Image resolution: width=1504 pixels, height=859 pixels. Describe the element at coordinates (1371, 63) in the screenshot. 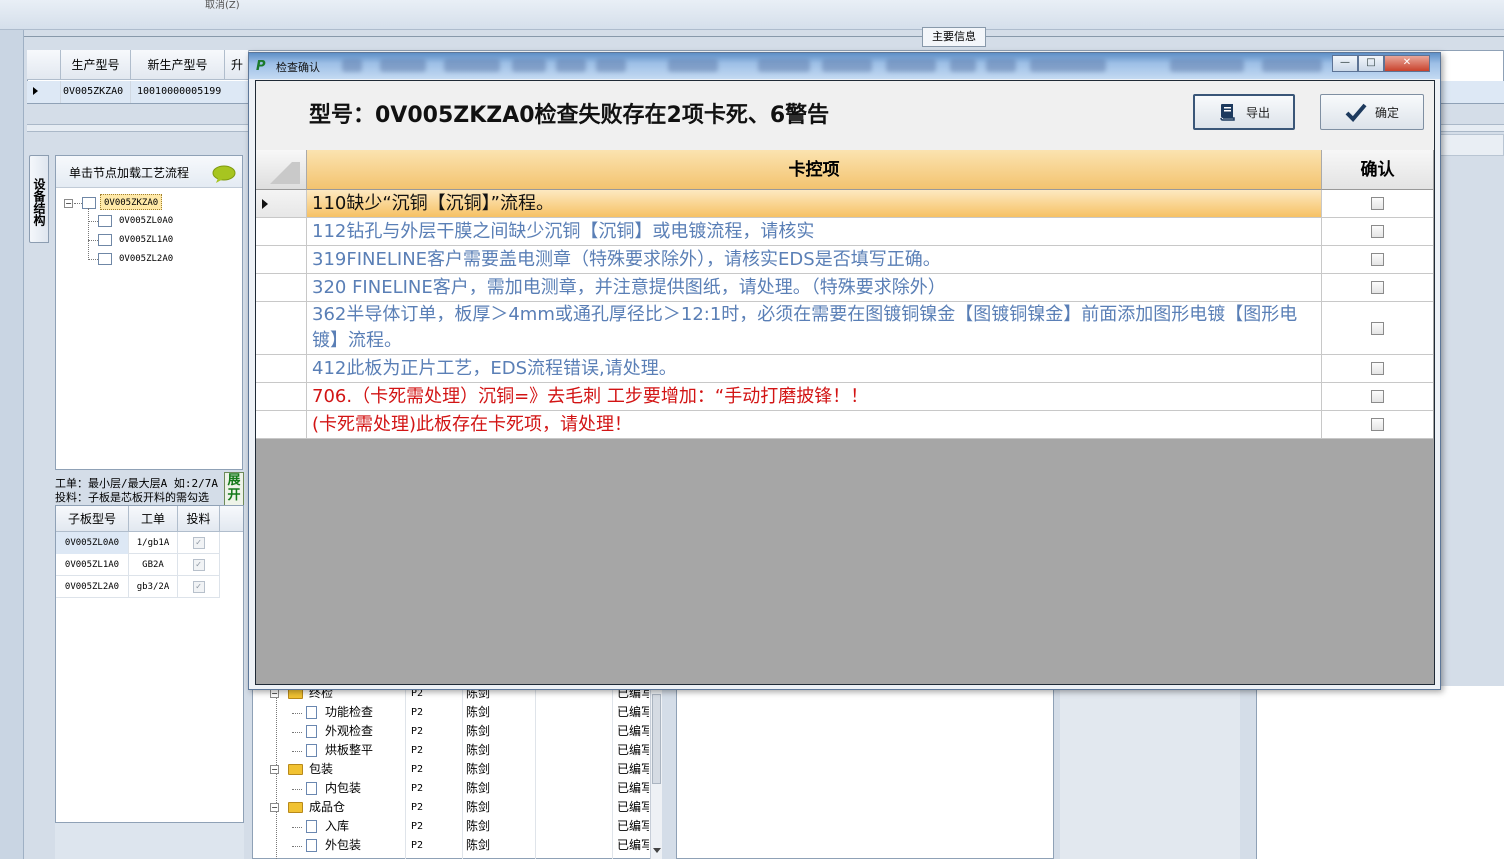

I see `maximize-button: □` at that location.